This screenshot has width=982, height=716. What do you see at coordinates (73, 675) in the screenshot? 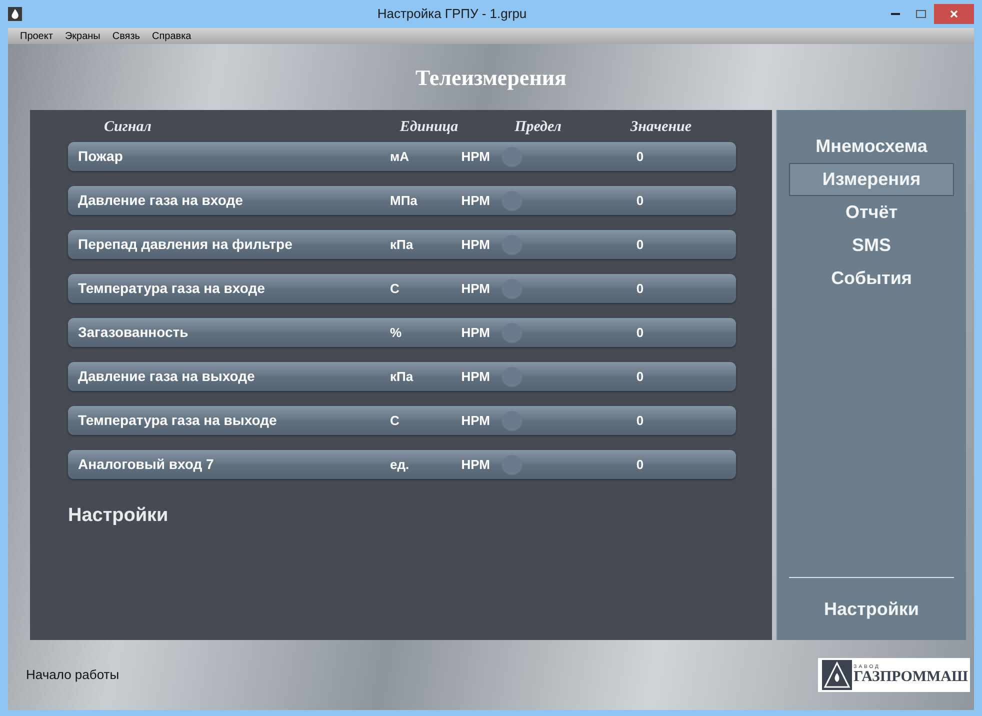
I see `status-text: Начало работы` at bounding box center [73, 675].